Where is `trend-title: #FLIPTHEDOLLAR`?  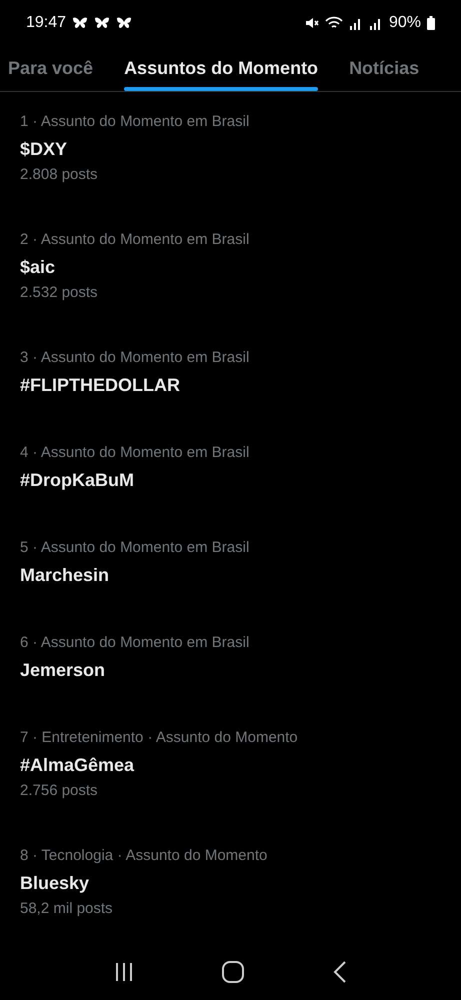
trend-title: #FLIPTHEDOLLAR is located at coordinates (230, 385).